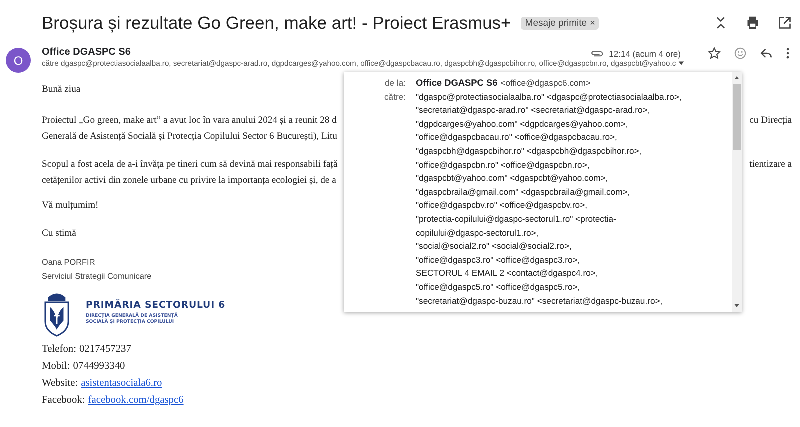 The width and height of the screenshot is (800, 427). What do you see at coordinates (86, 52) in the screenshot?
I see `sender-name: Office DGASPC S6` at bounding box center [86, 52].